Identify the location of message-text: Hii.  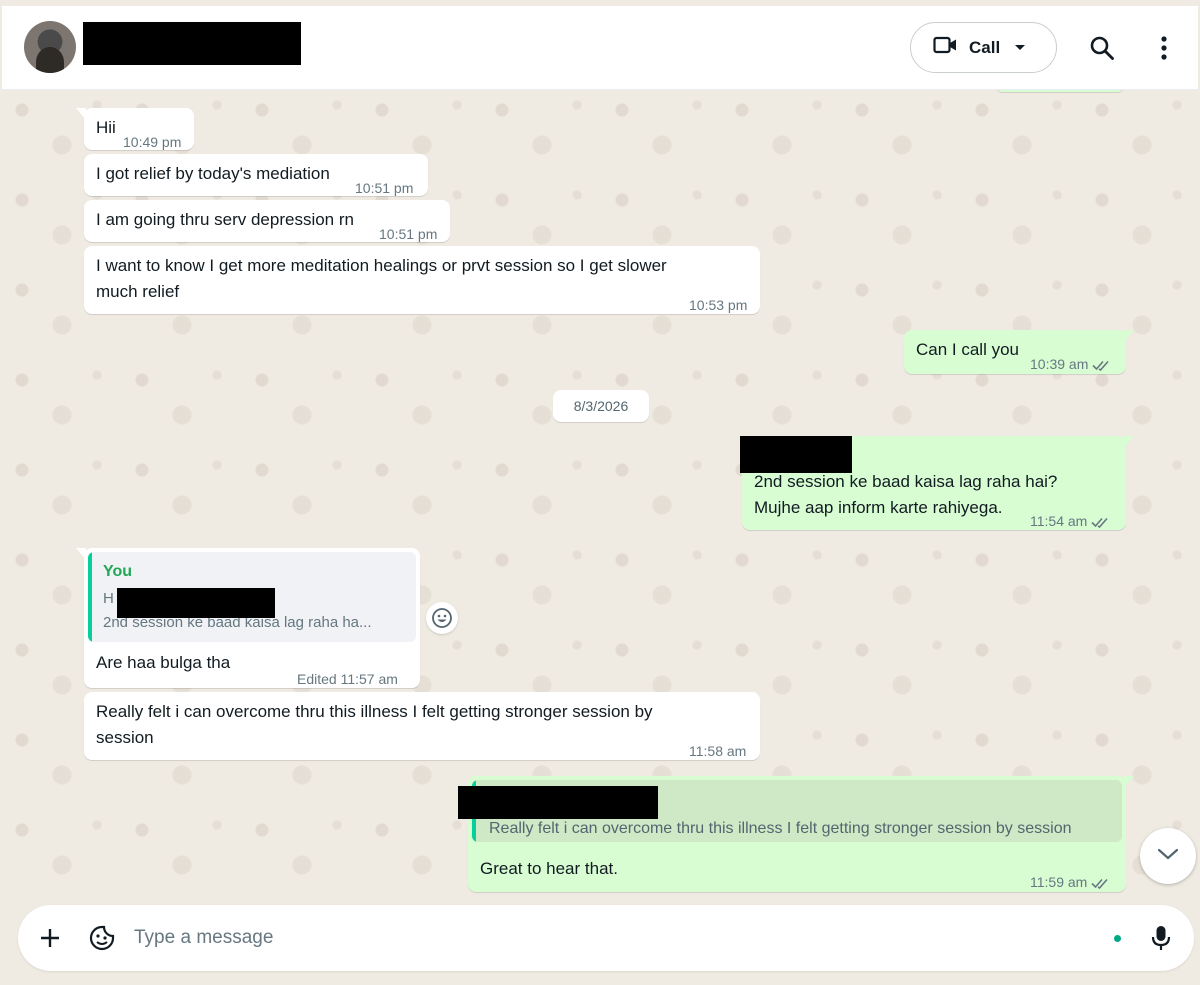
(106, 127).